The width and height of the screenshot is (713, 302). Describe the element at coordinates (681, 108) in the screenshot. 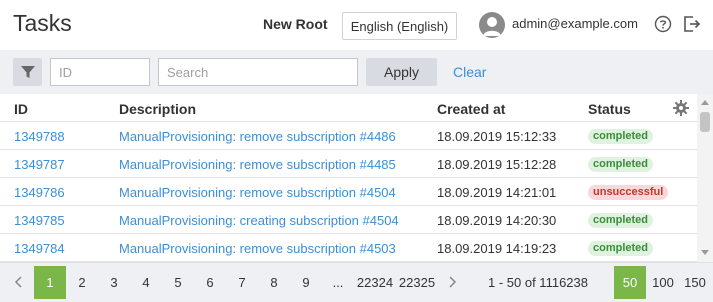

I see `gear-icon` at that location.